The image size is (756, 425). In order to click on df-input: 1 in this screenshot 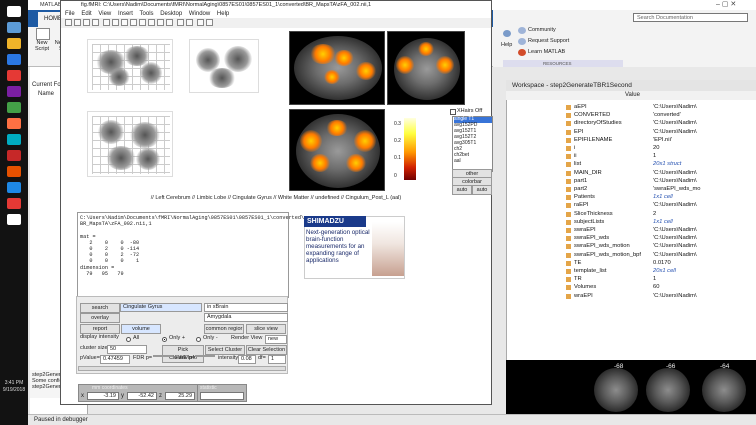, I will do `click(277, 359)`.